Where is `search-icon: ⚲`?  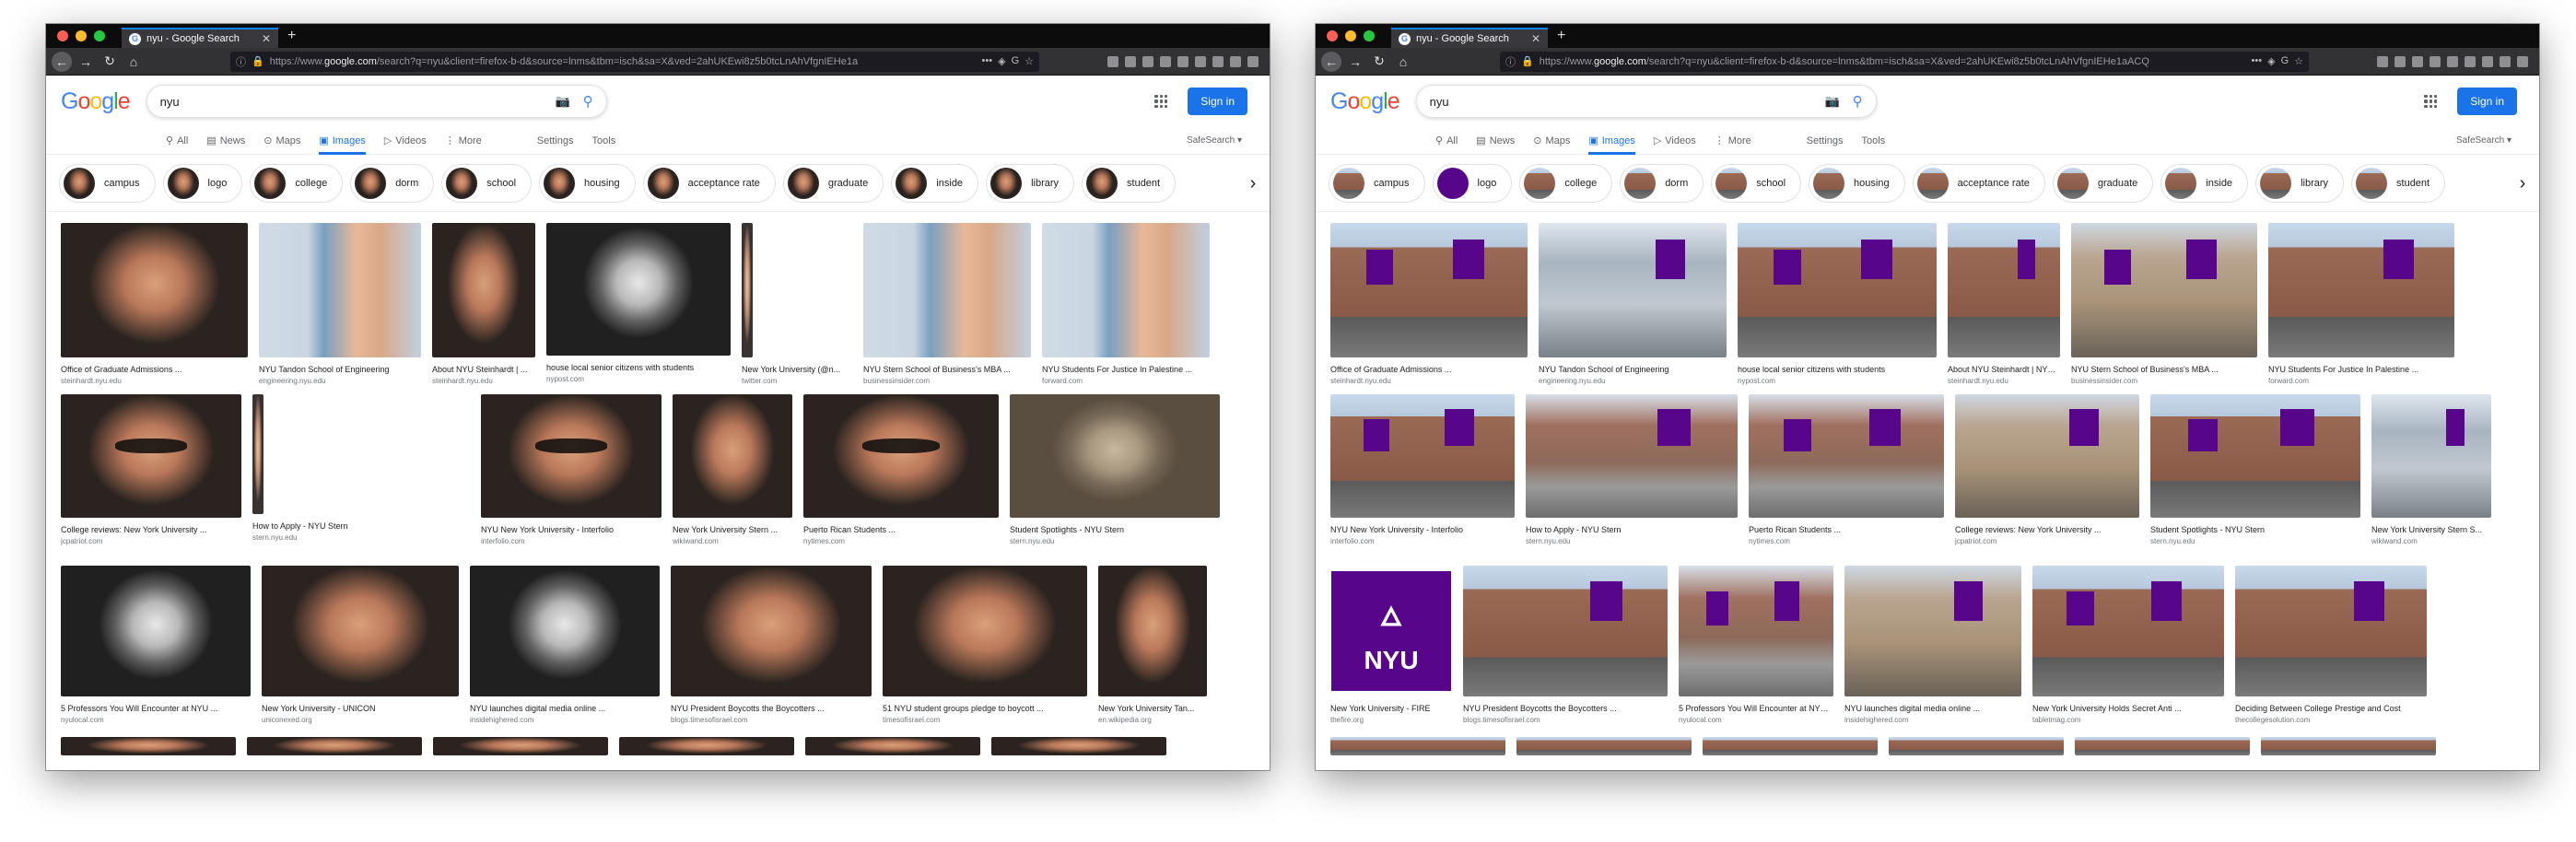
search-icon: ⚲ is located at coordinates (1858, 101).